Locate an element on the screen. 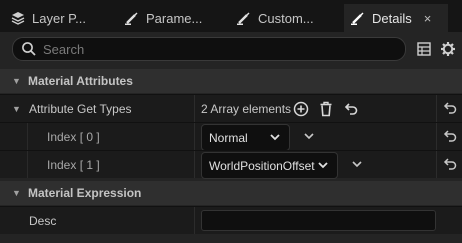  add-element-icon is located at coordinates (301, 108).